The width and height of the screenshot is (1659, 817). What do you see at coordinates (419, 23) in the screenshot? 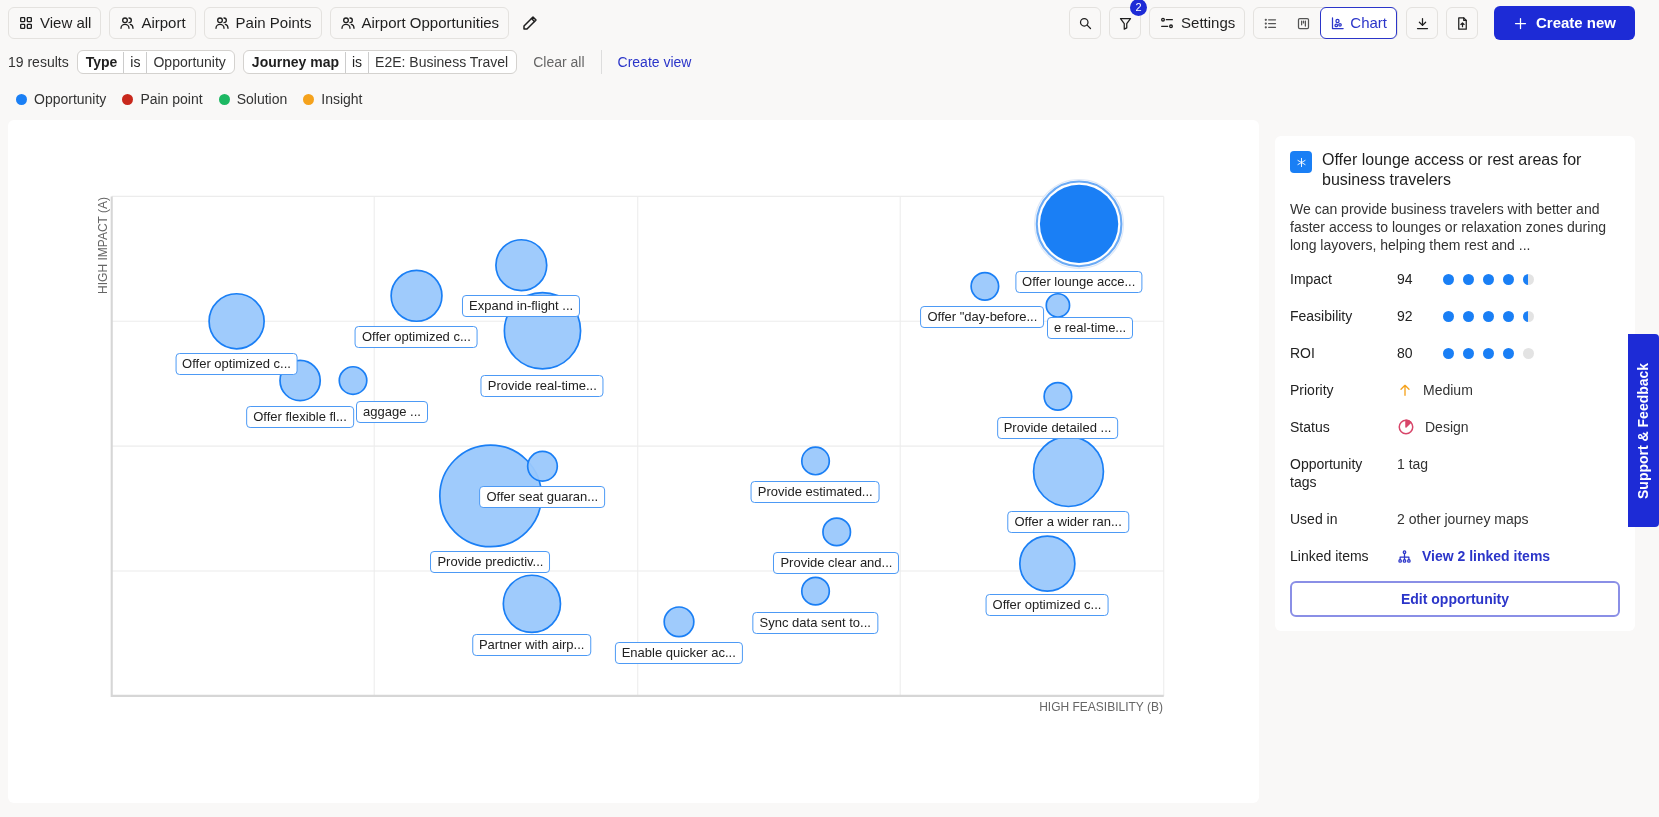
I see `view-tab: Airport Opportunities` at bounding box center [419, 23].